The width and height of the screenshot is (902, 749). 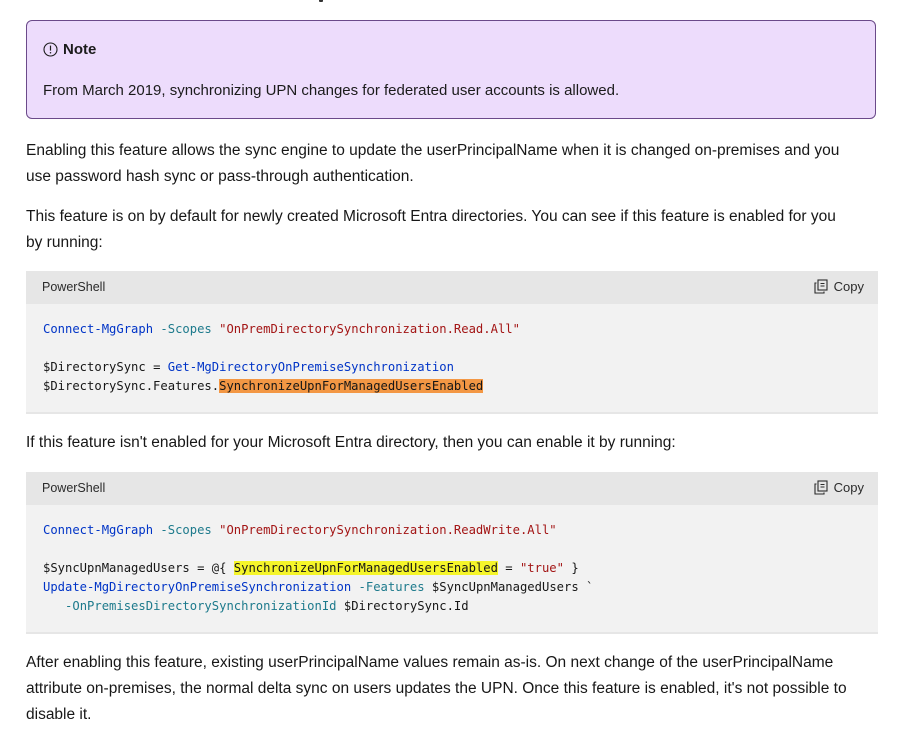 What do you see at coordinates (541, 568) in the screenshot?
I see `code-string: "true"` at bounding box center [541, 568].